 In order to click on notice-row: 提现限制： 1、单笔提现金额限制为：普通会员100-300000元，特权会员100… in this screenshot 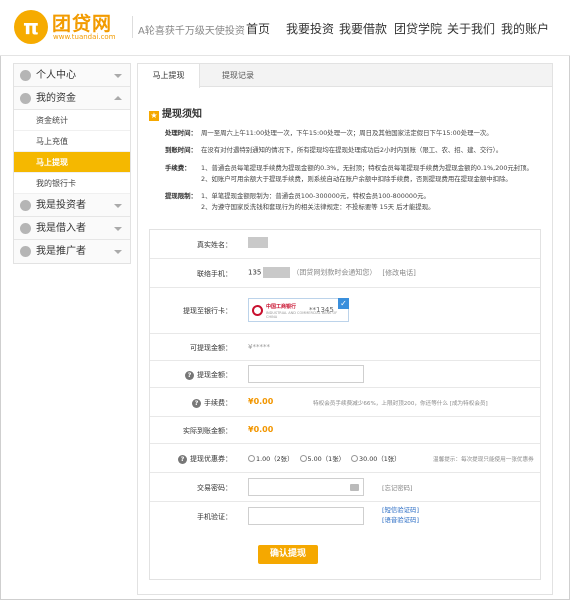, I will do `click(297, 196)`.